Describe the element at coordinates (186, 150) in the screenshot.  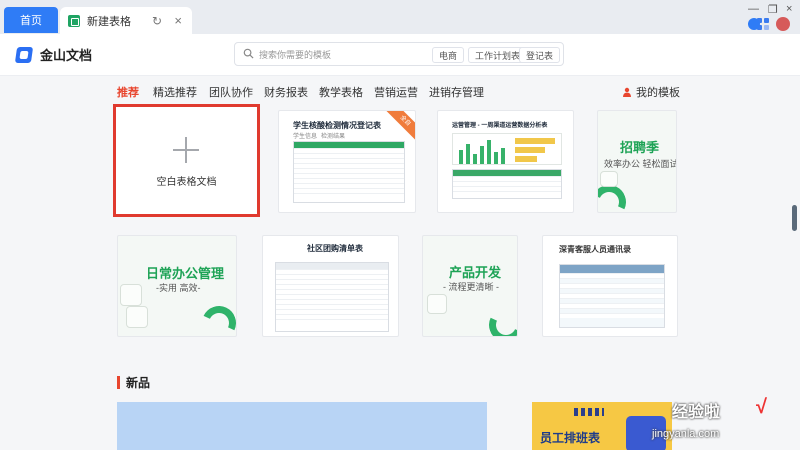
I see `plus-icon` at that location.